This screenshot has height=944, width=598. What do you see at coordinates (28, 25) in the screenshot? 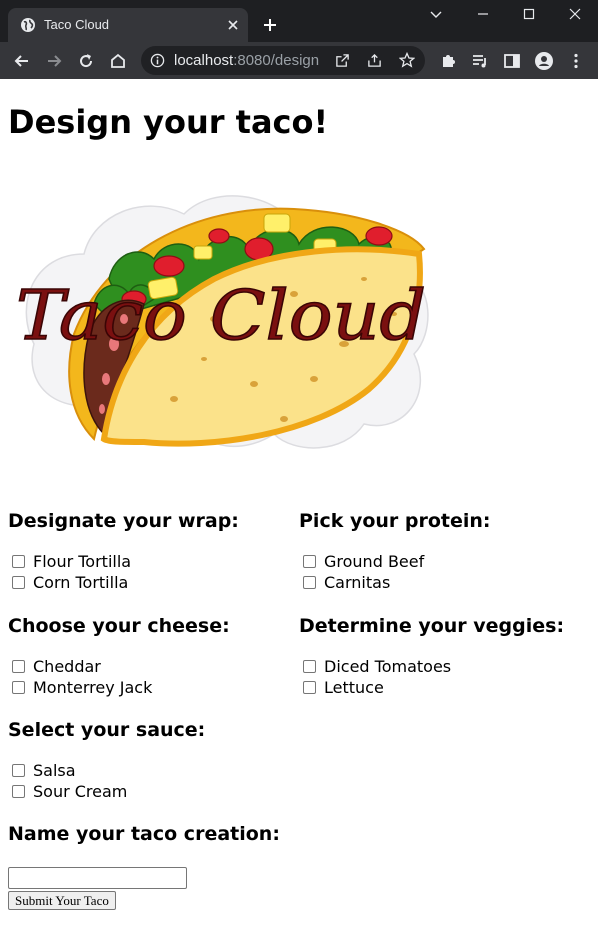
I see `globe-icon` at bounding box center [28, 25].